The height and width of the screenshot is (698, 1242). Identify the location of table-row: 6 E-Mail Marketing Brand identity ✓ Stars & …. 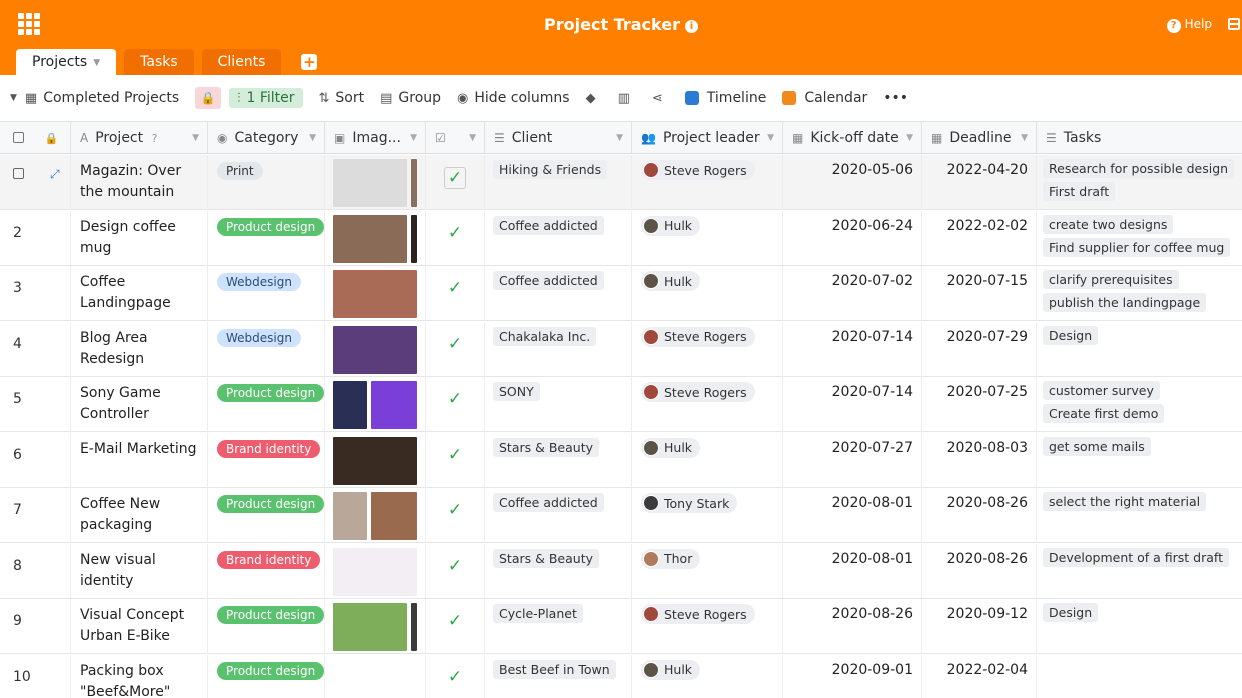
(621, 460).